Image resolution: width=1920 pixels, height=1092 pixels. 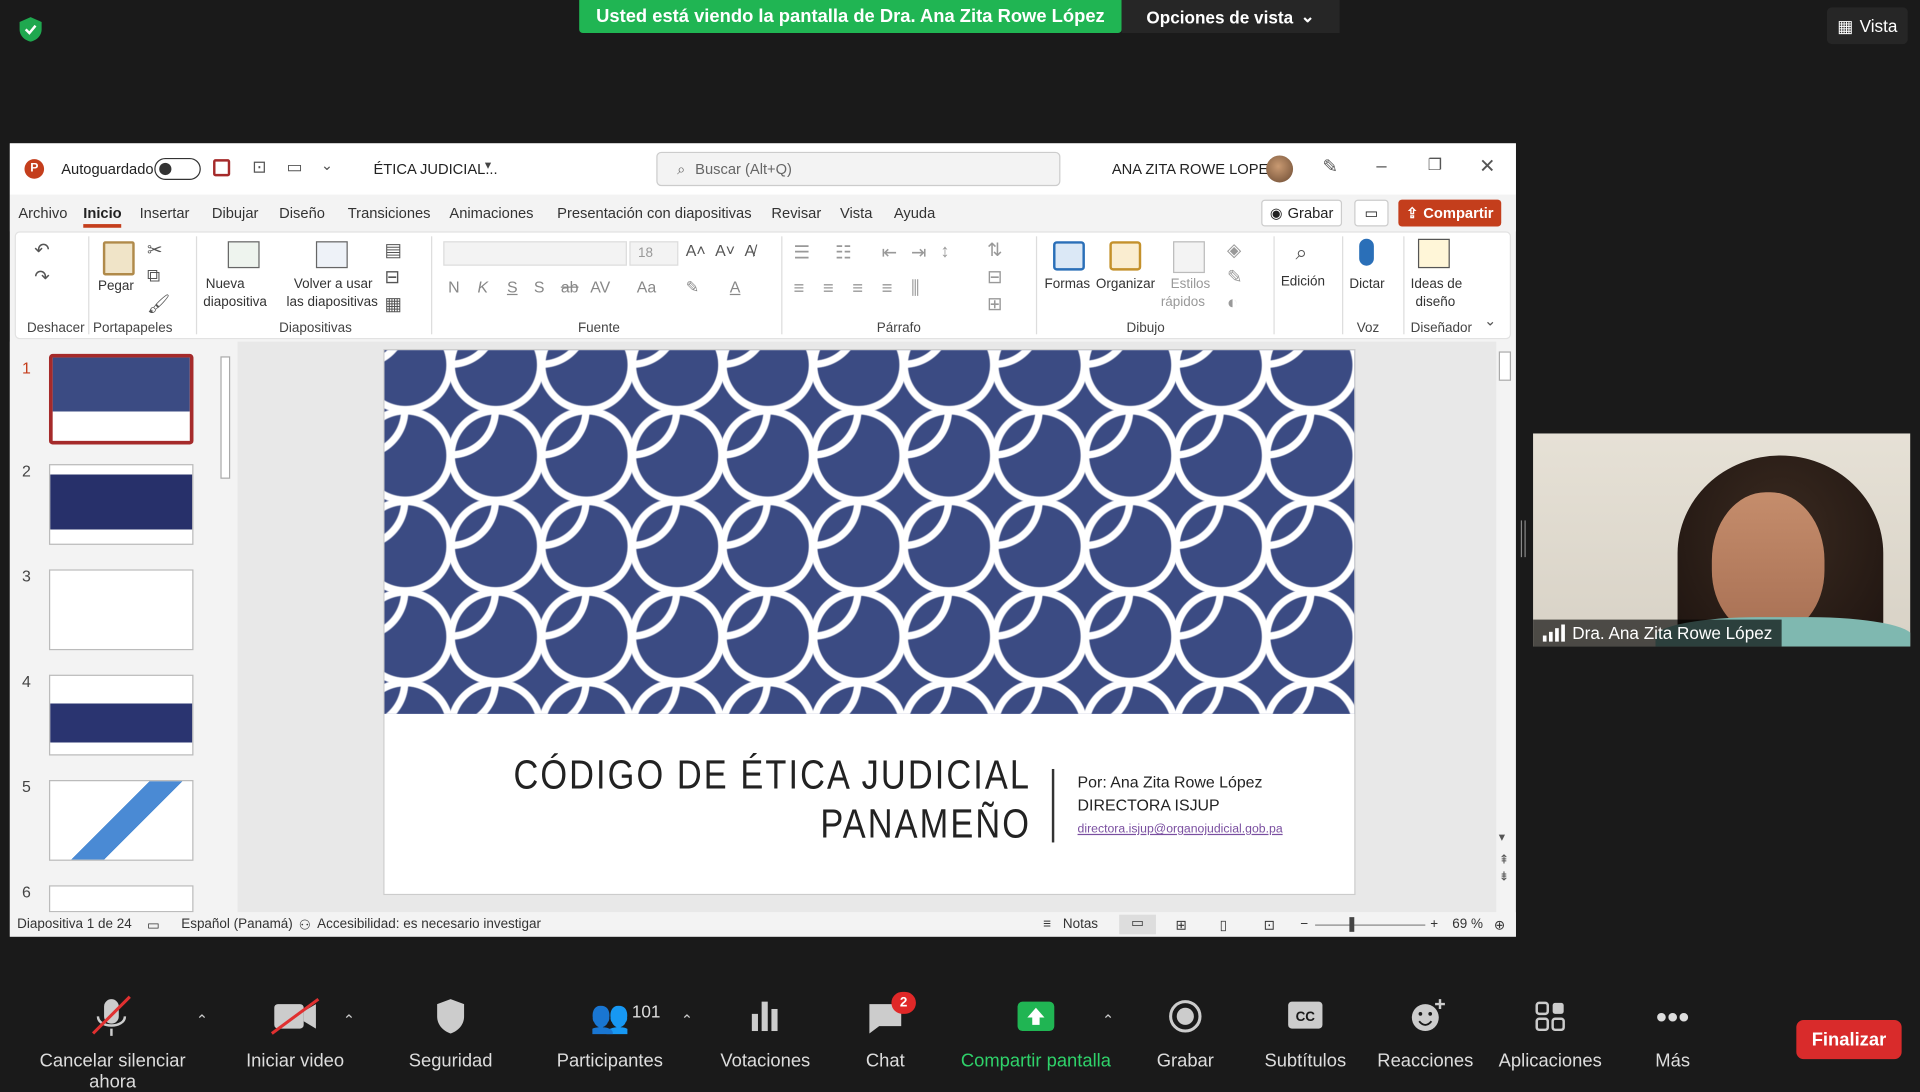 I want to click on bold-icon: N, so click(x=453, y=287).